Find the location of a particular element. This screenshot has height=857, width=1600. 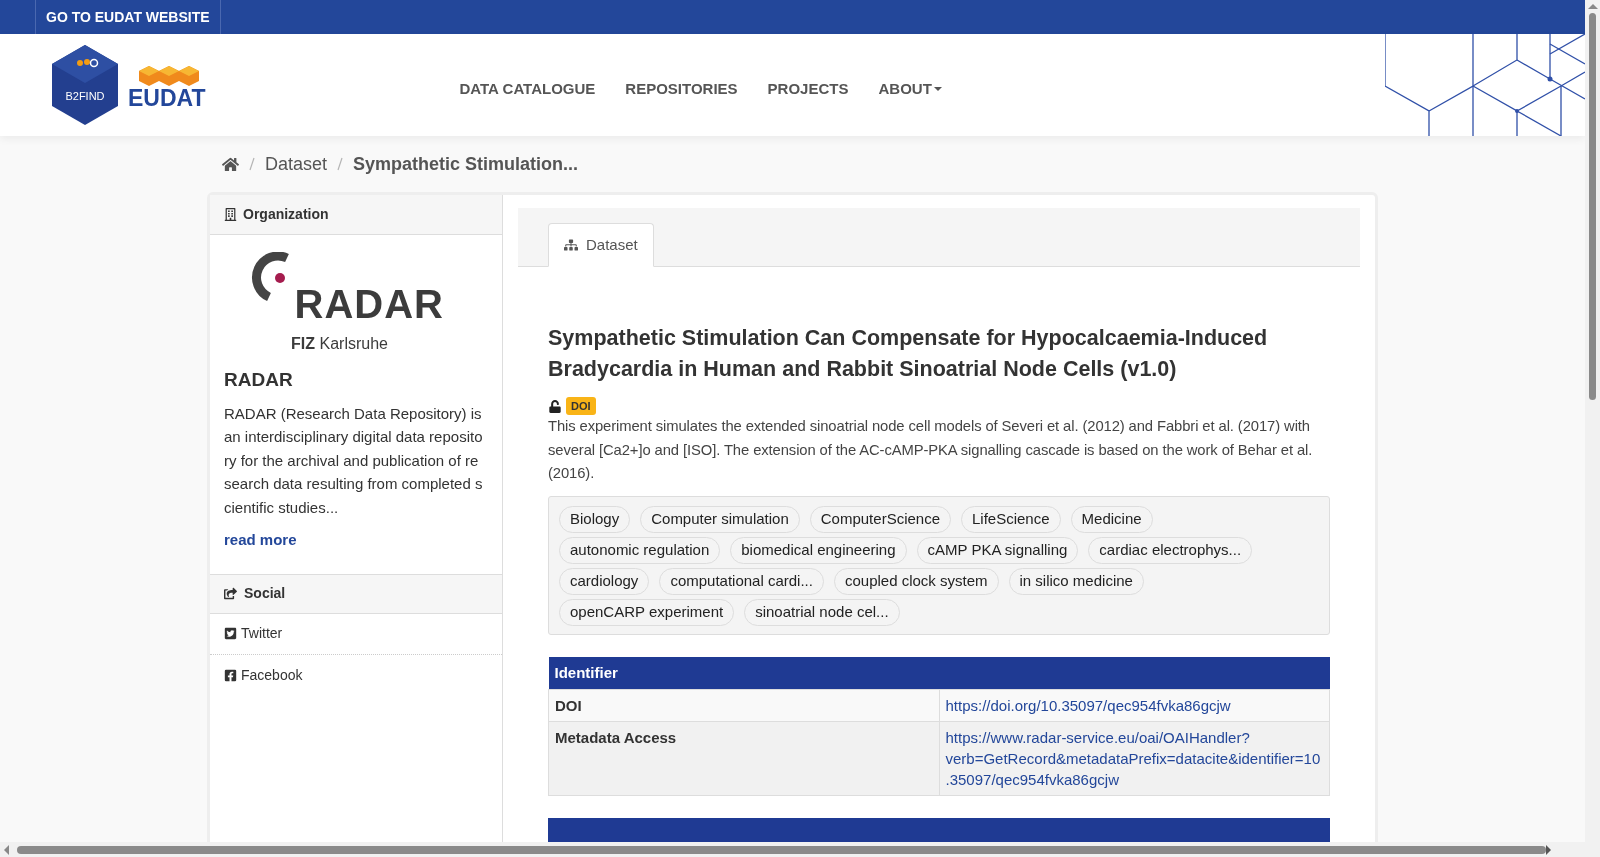

table-cell: Metadata Access is located at coordinates (743, 758).